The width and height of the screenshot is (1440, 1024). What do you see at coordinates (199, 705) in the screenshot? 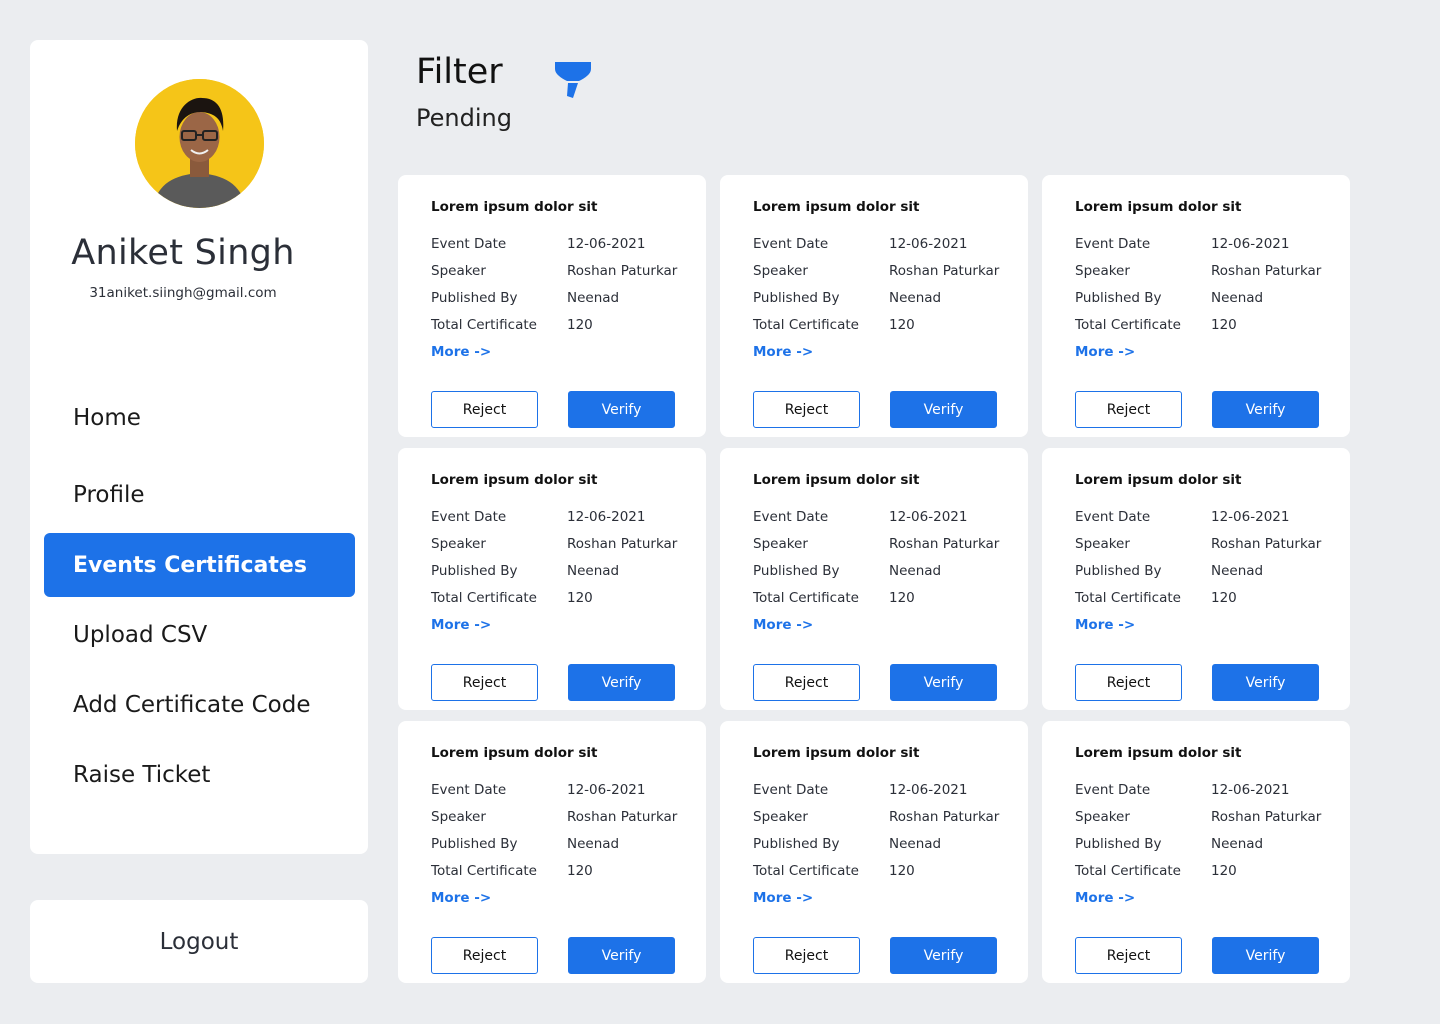
I see `nav-item-add-certificate-code: Add Certificate Code` at bounding box center [199, 705].